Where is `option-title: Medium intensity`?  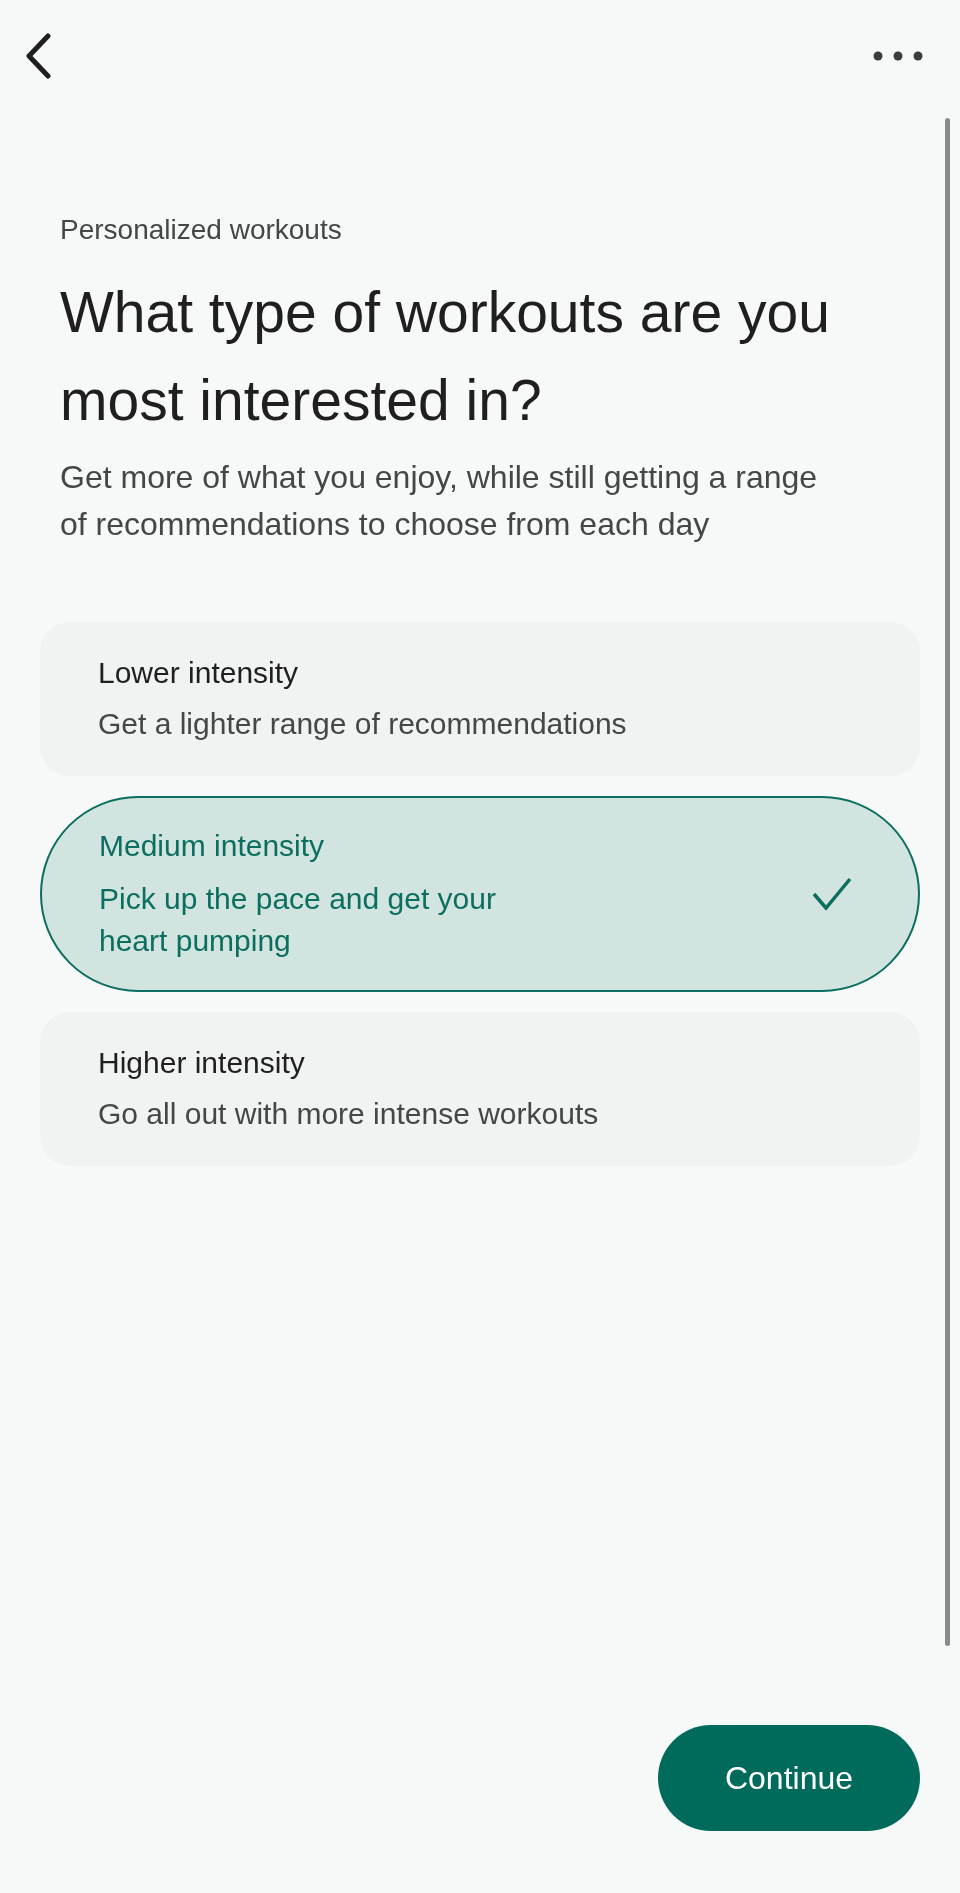 option-title: Medium intensity is located at coordinates (212, 846).